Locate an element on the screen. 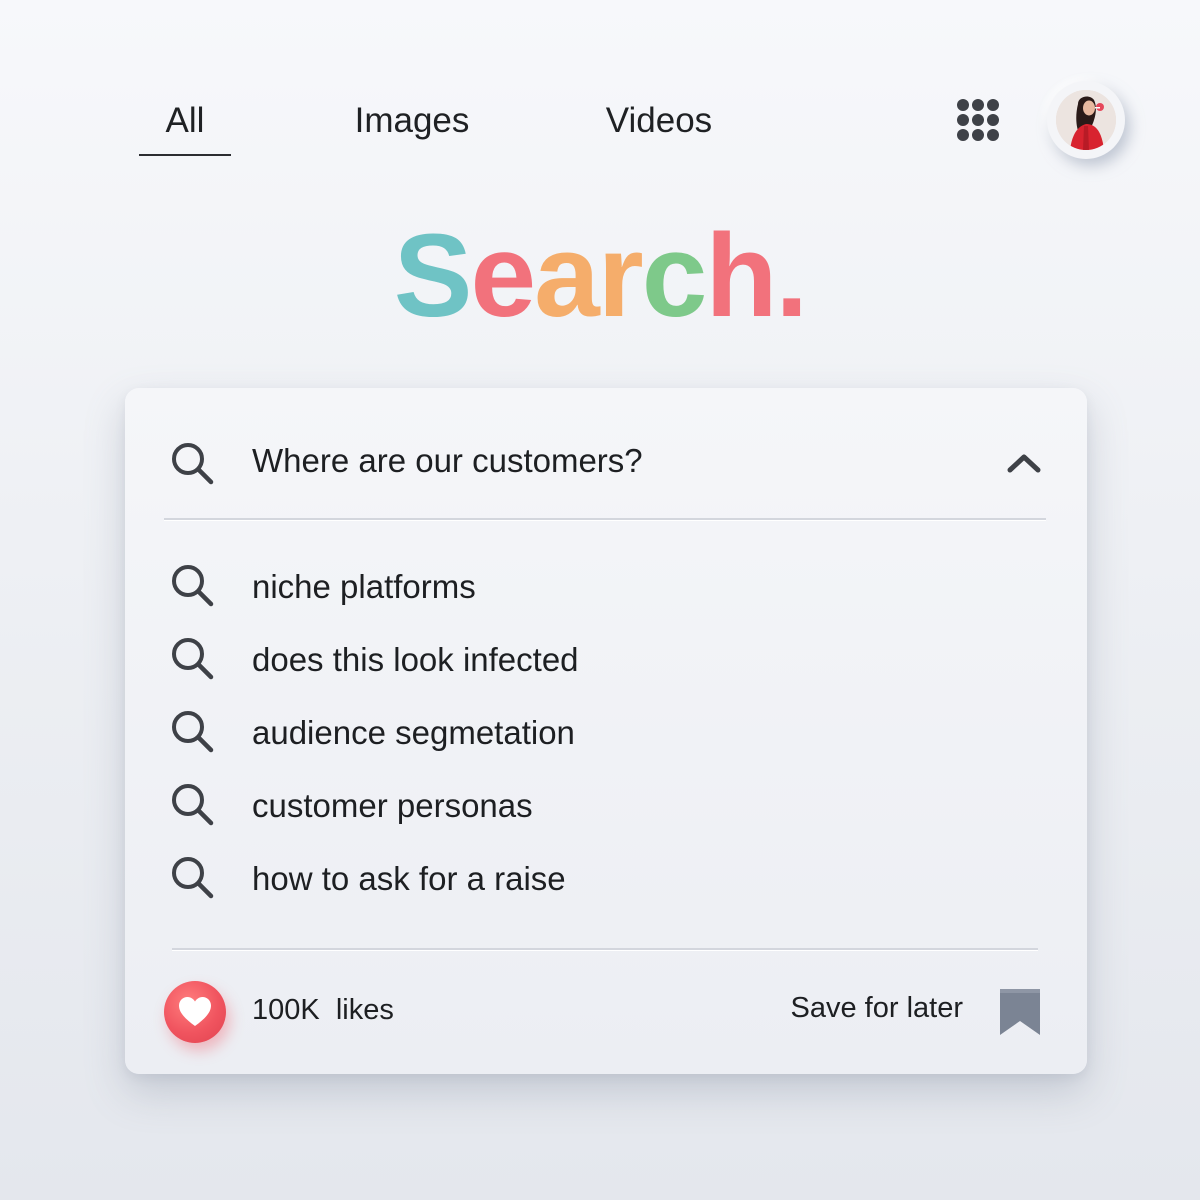 This screenshot has width=1200, height=1200. avatar is located at coordinates (1086, 120).